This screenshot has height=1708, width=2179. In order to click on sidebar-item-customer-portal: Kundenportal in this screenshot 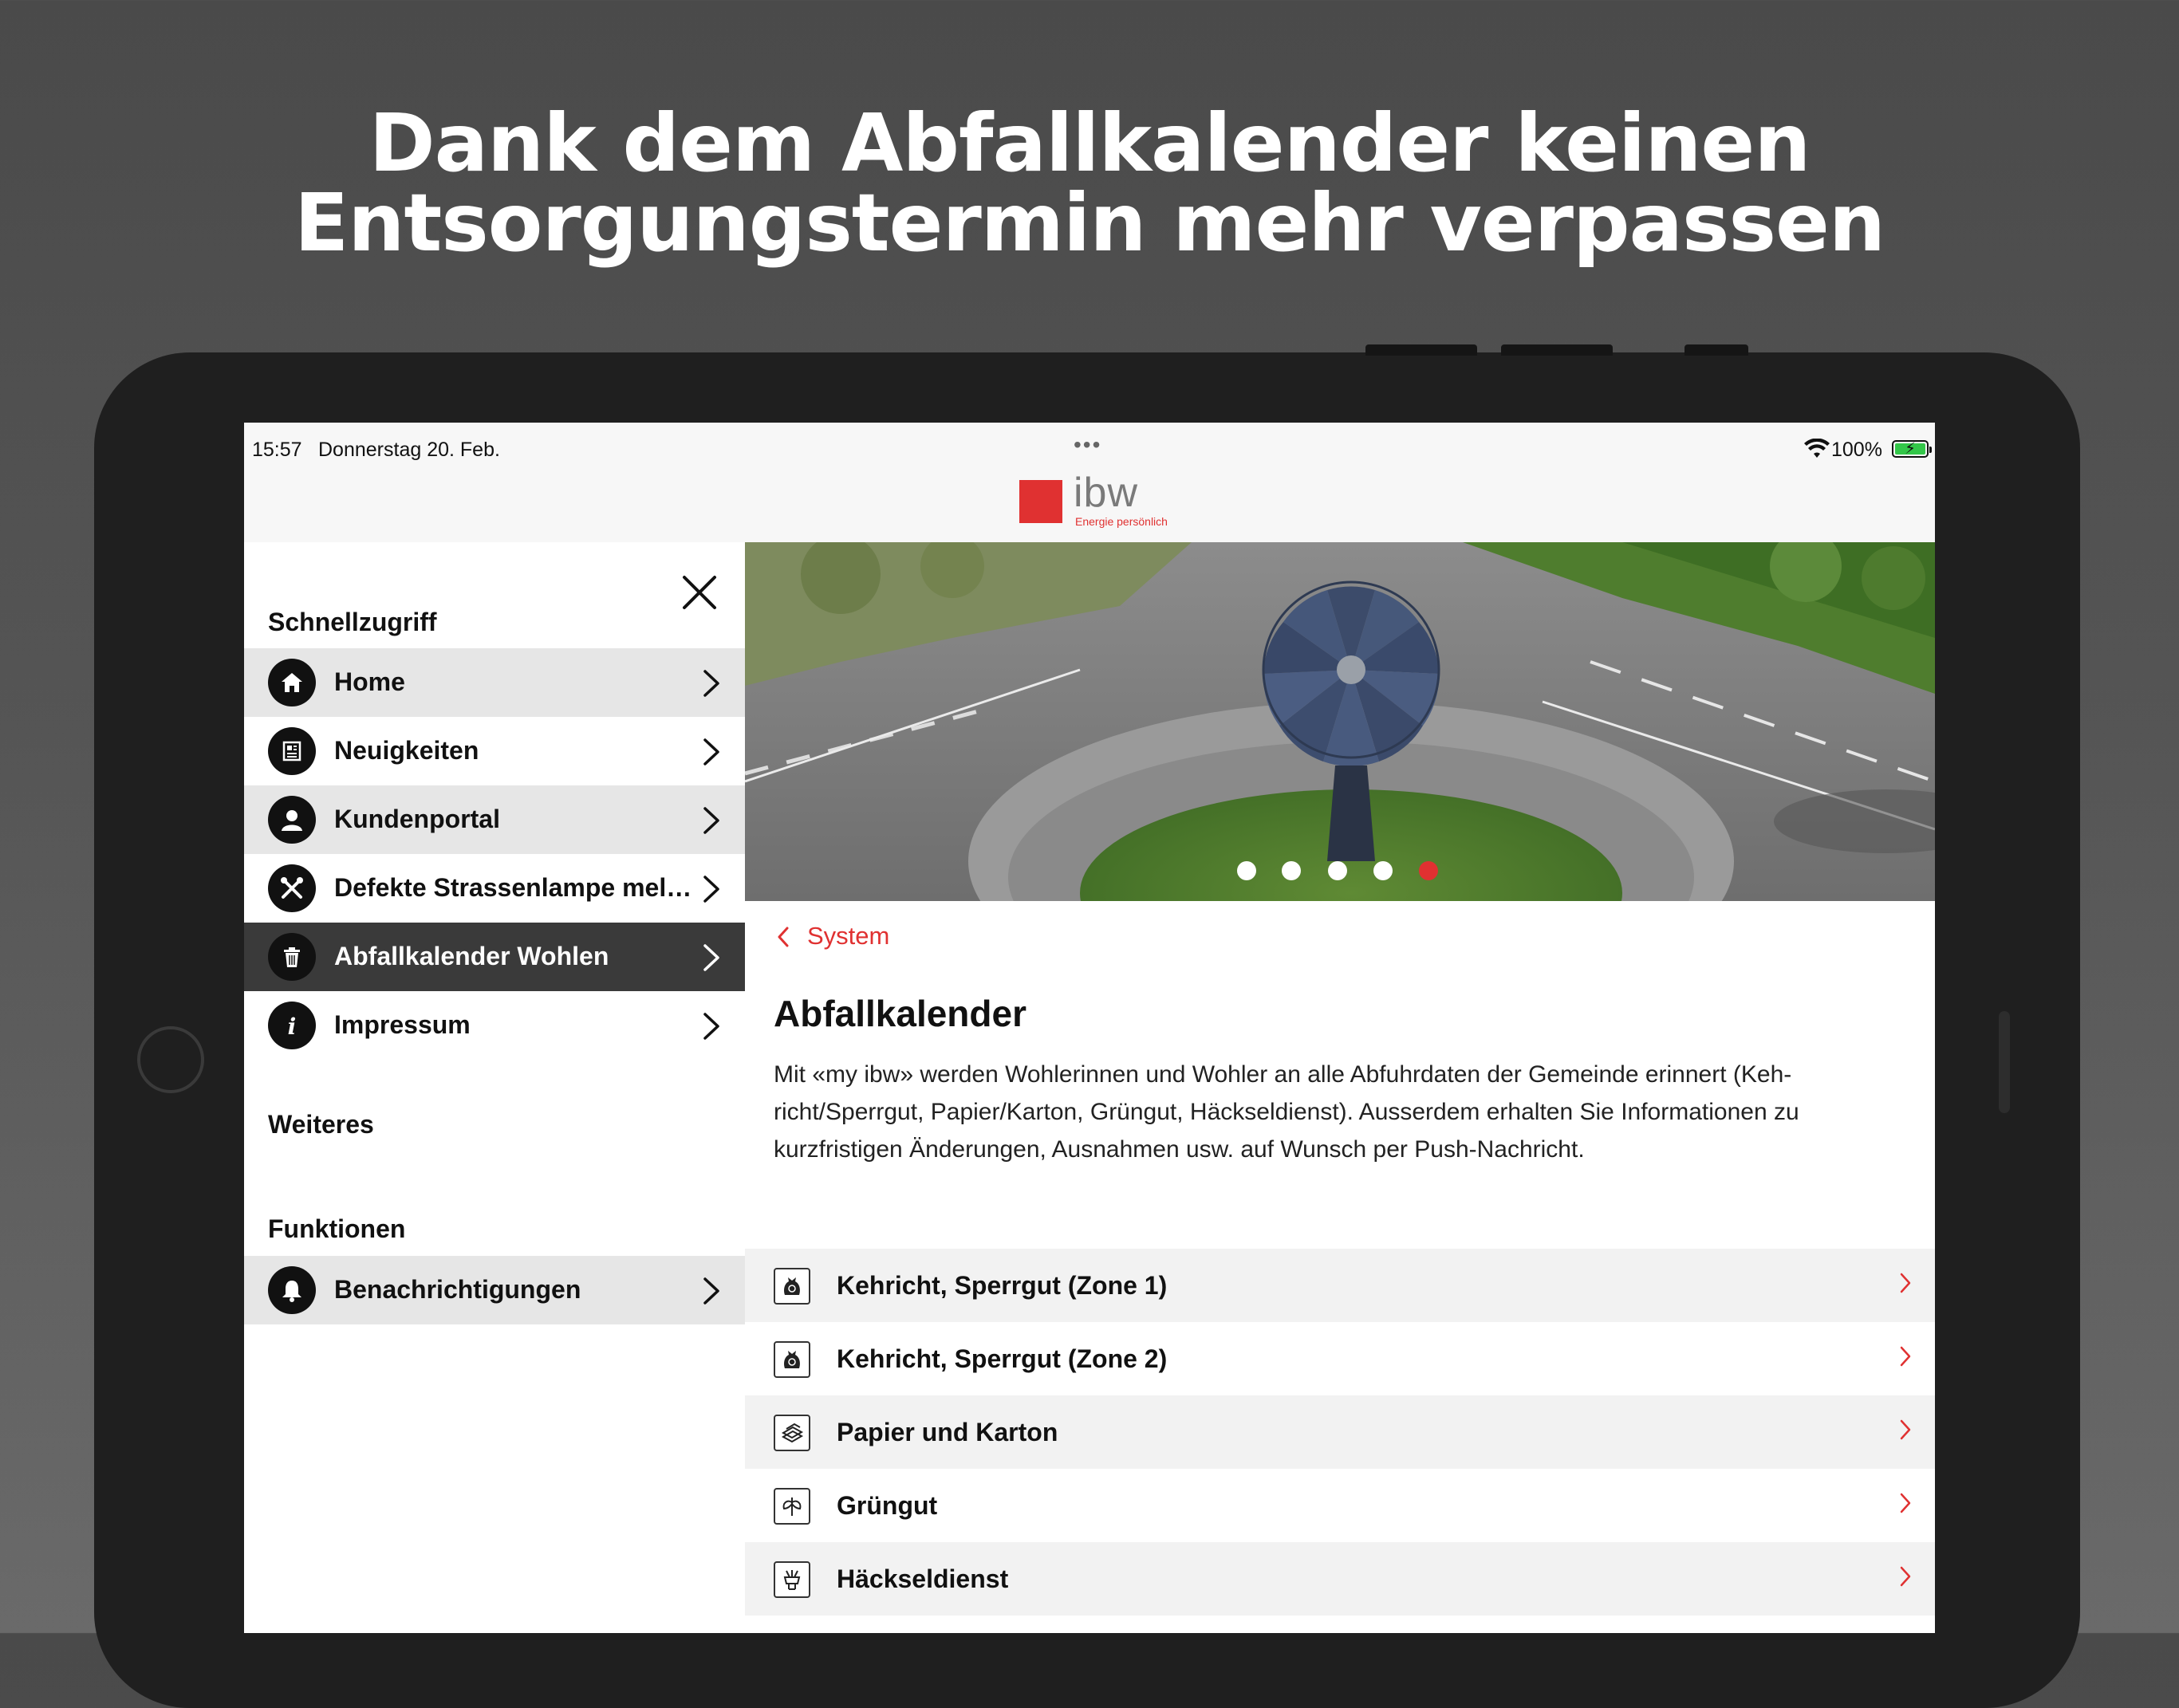, I will do `click(494, 819)`.